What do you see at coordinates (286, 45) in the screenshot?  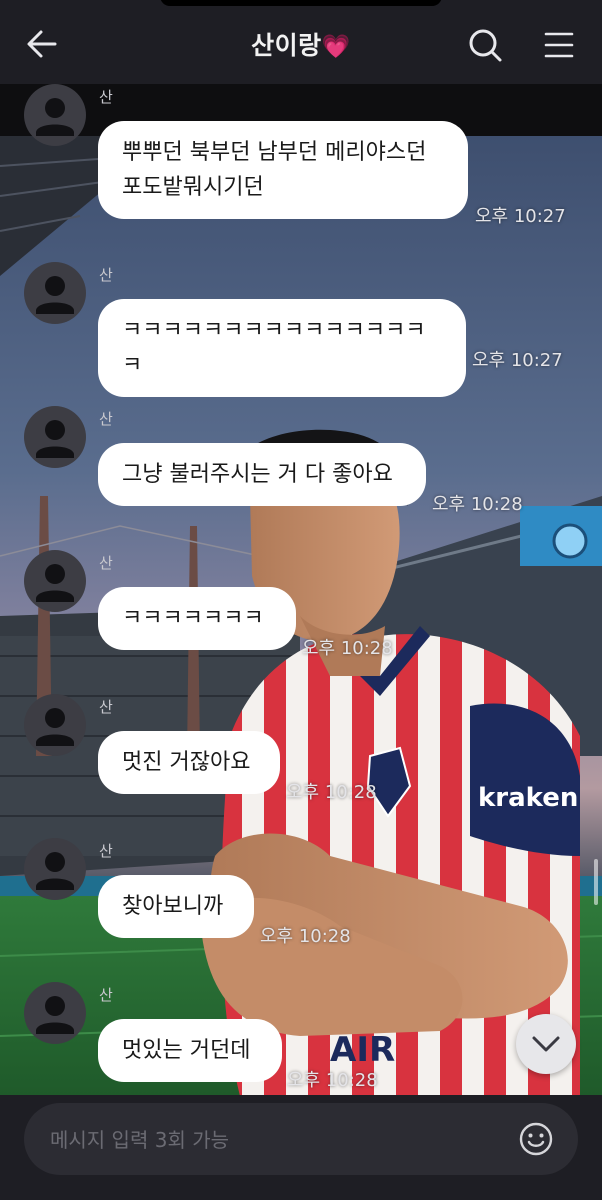 I see `chat-title-text: 산이랑` at bounding box center [286, 45].